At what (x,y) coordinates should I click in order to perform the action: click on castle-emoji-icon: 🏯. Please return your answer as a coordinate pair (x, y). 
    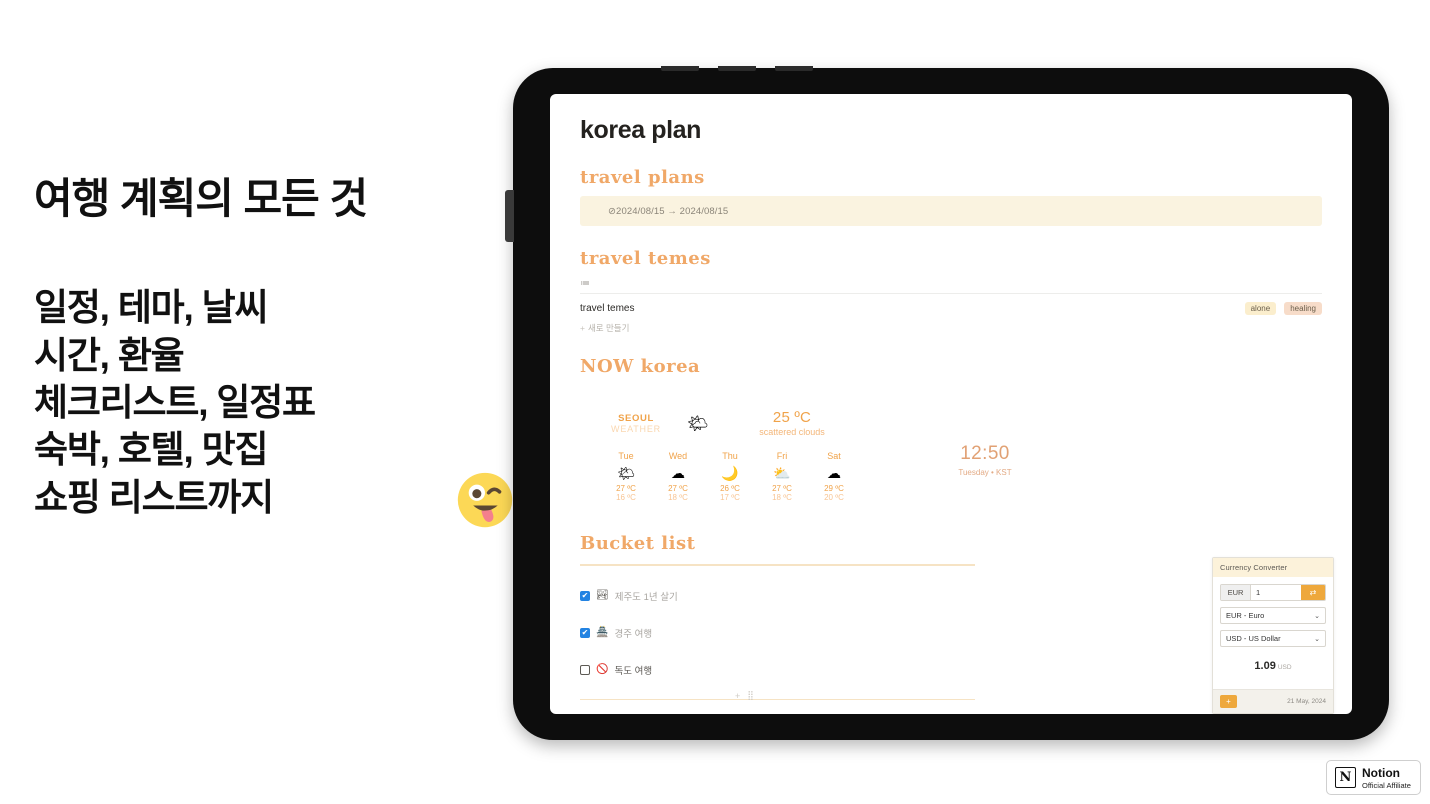
    Looking at the image, I should click on (602, 632).